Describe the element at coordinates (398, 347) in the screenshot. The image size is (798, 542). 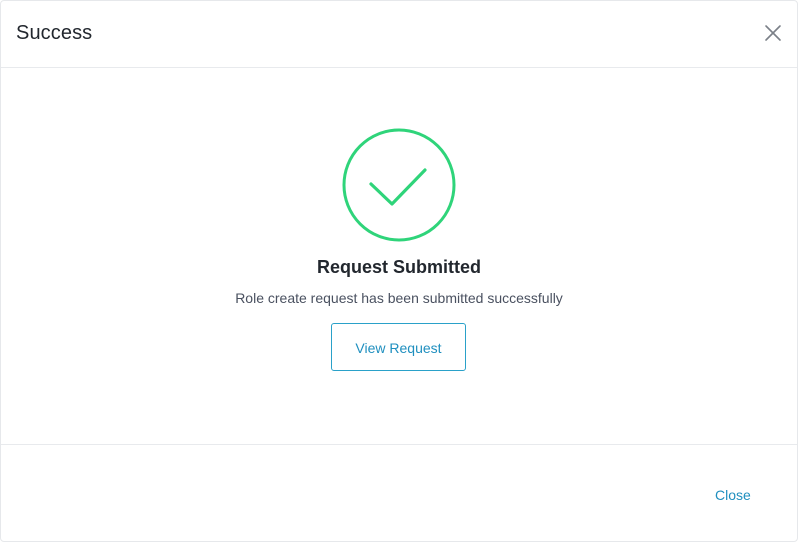
I see `view-request-button: View Request` at that location.